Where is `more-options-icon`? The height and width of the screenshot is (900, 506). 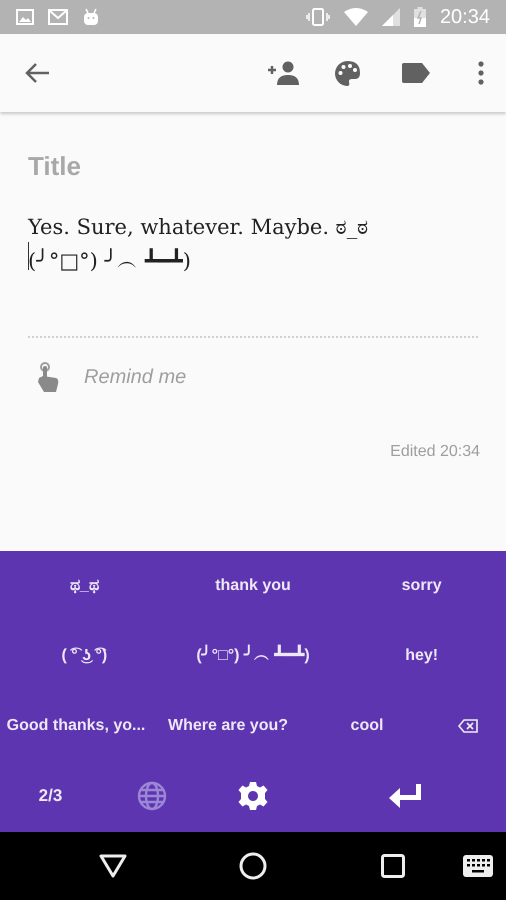
more-options-icon is located at coordinates (481, 73).